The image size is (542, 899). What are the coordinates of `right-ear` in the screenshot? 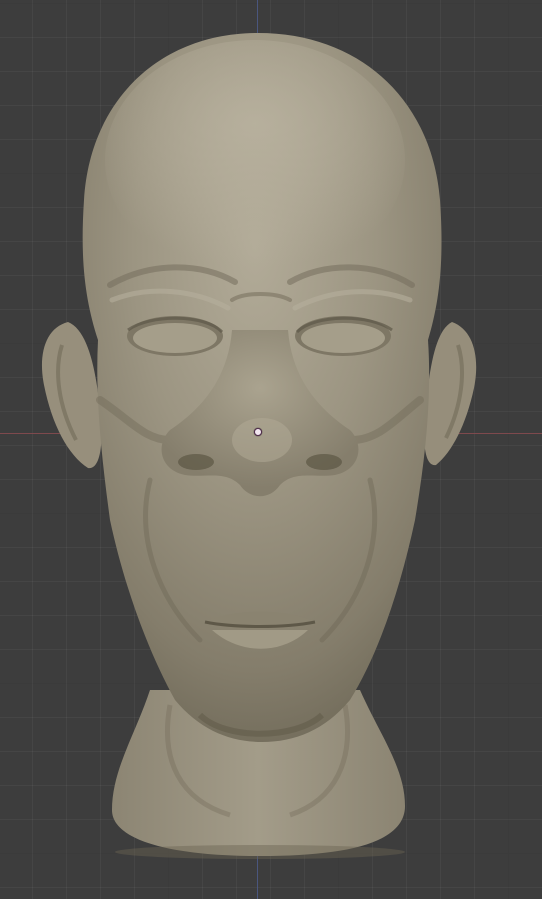 It's located at (450, 394).